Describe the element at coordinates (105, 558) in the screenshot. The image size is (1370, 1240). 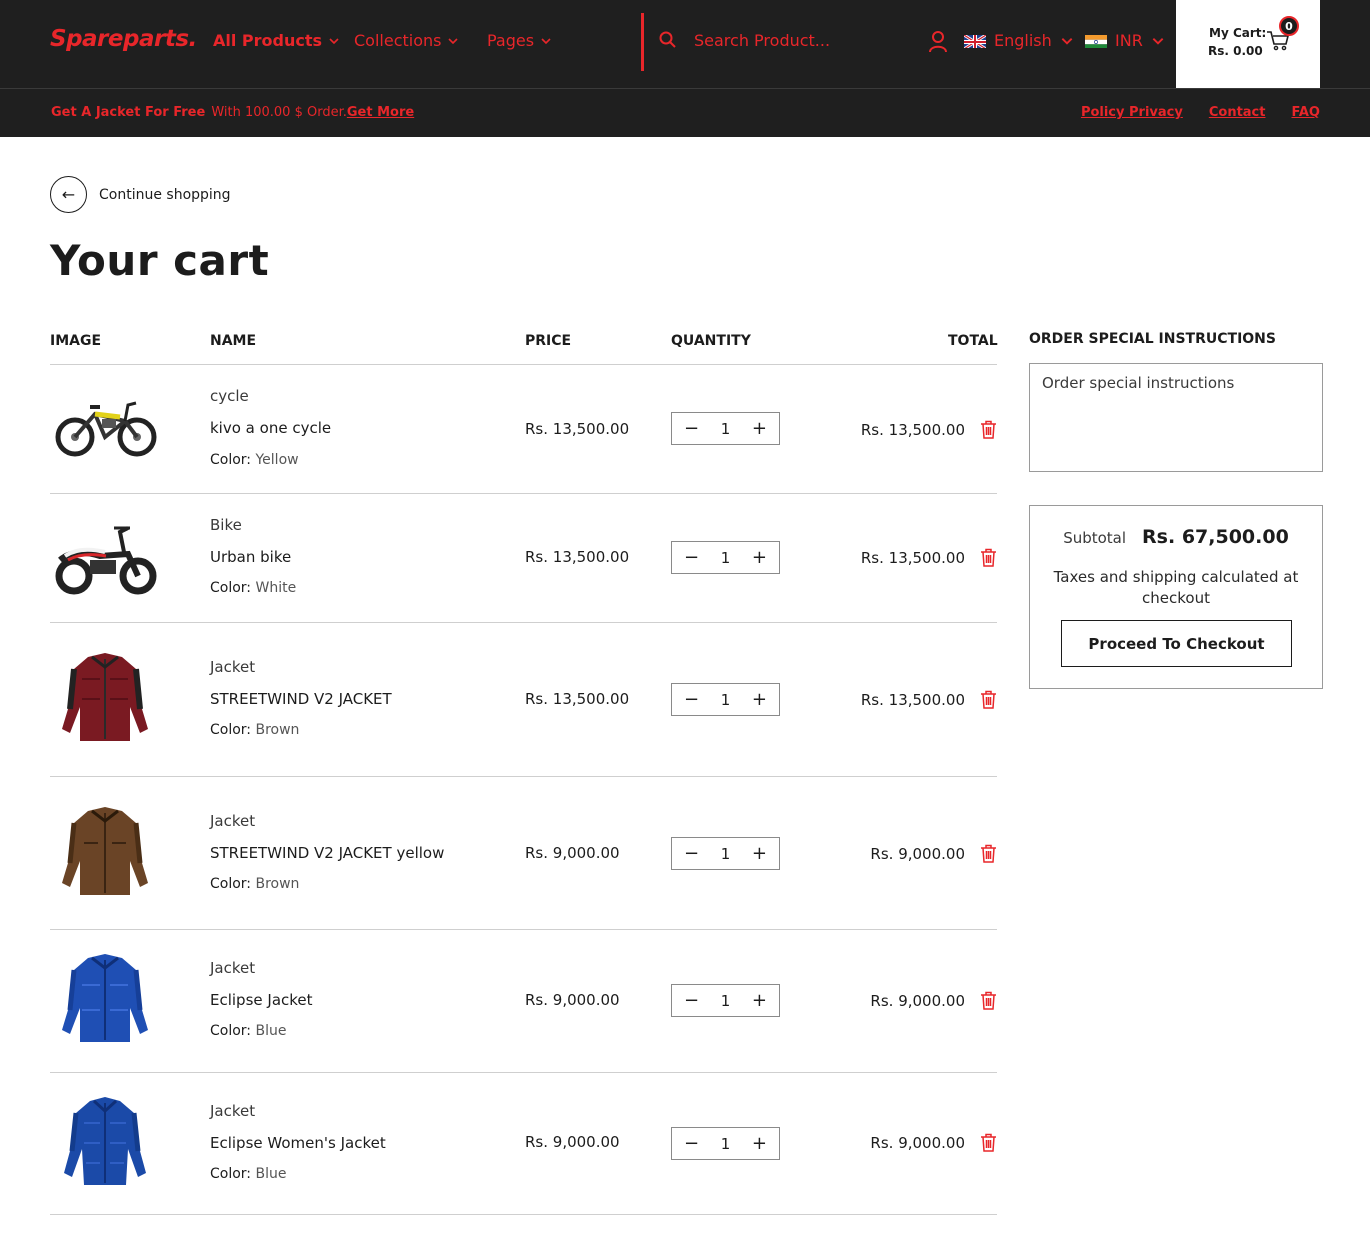
I see `bike-image` at that location.